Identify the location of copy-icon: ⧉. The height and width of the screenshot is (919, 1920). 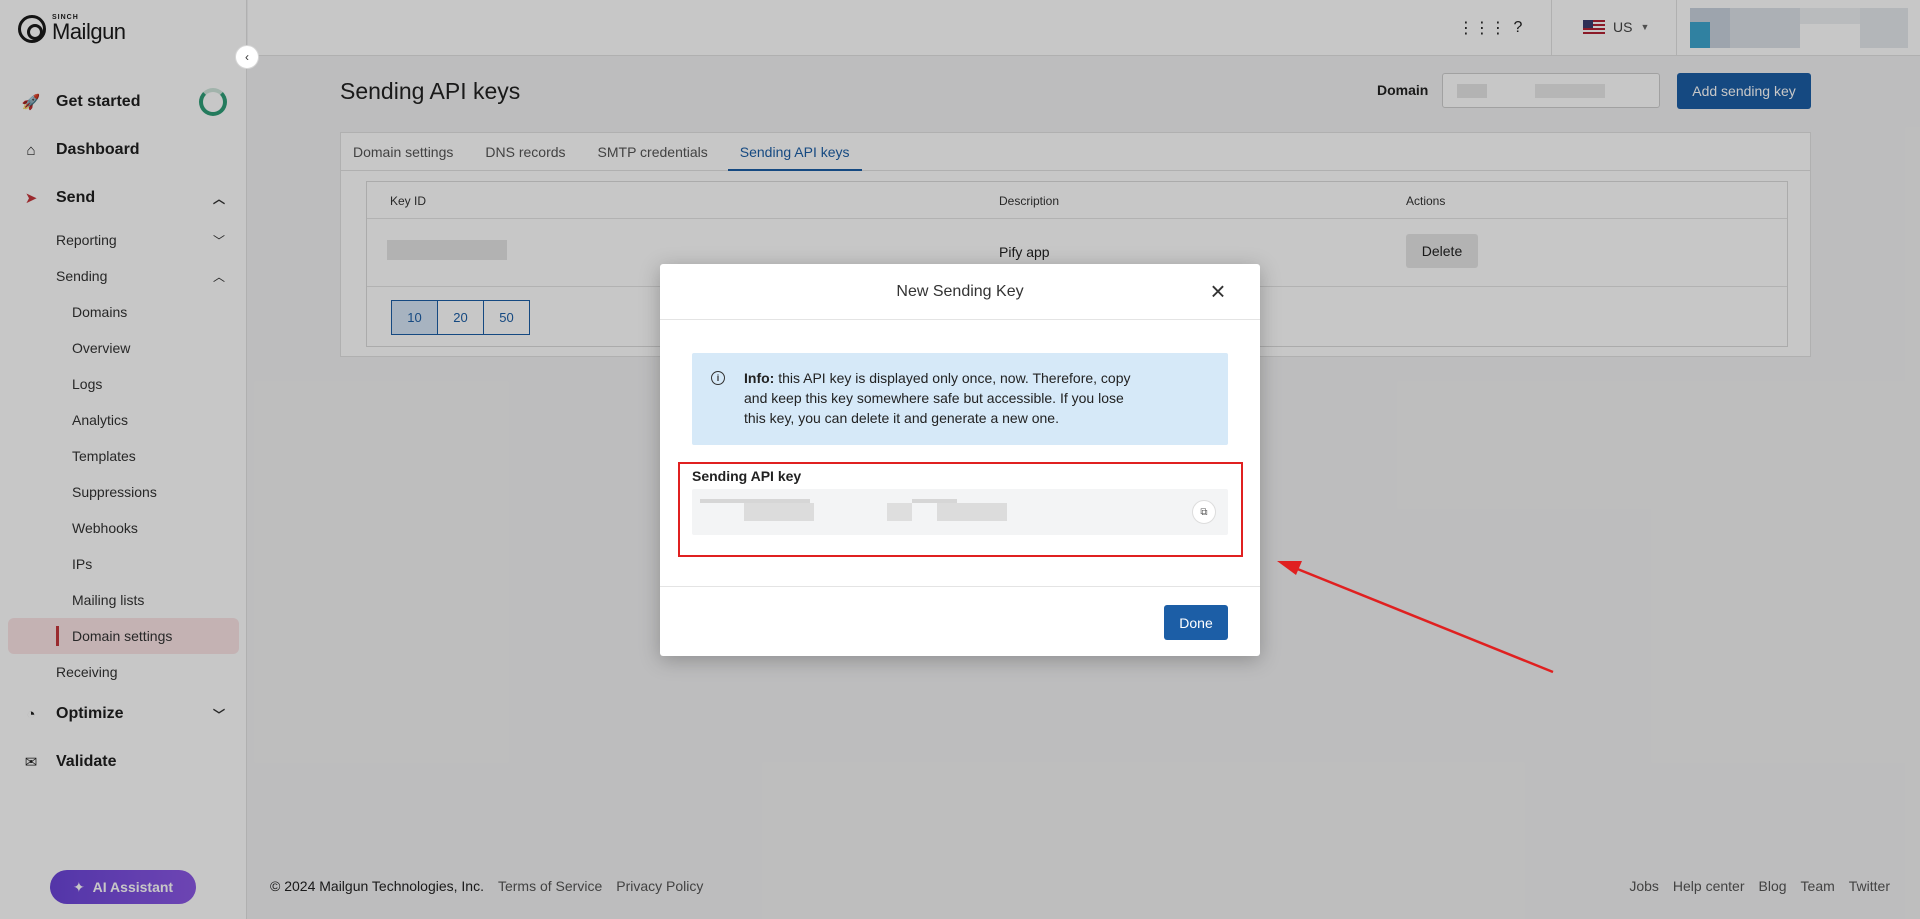
(1204, 512).